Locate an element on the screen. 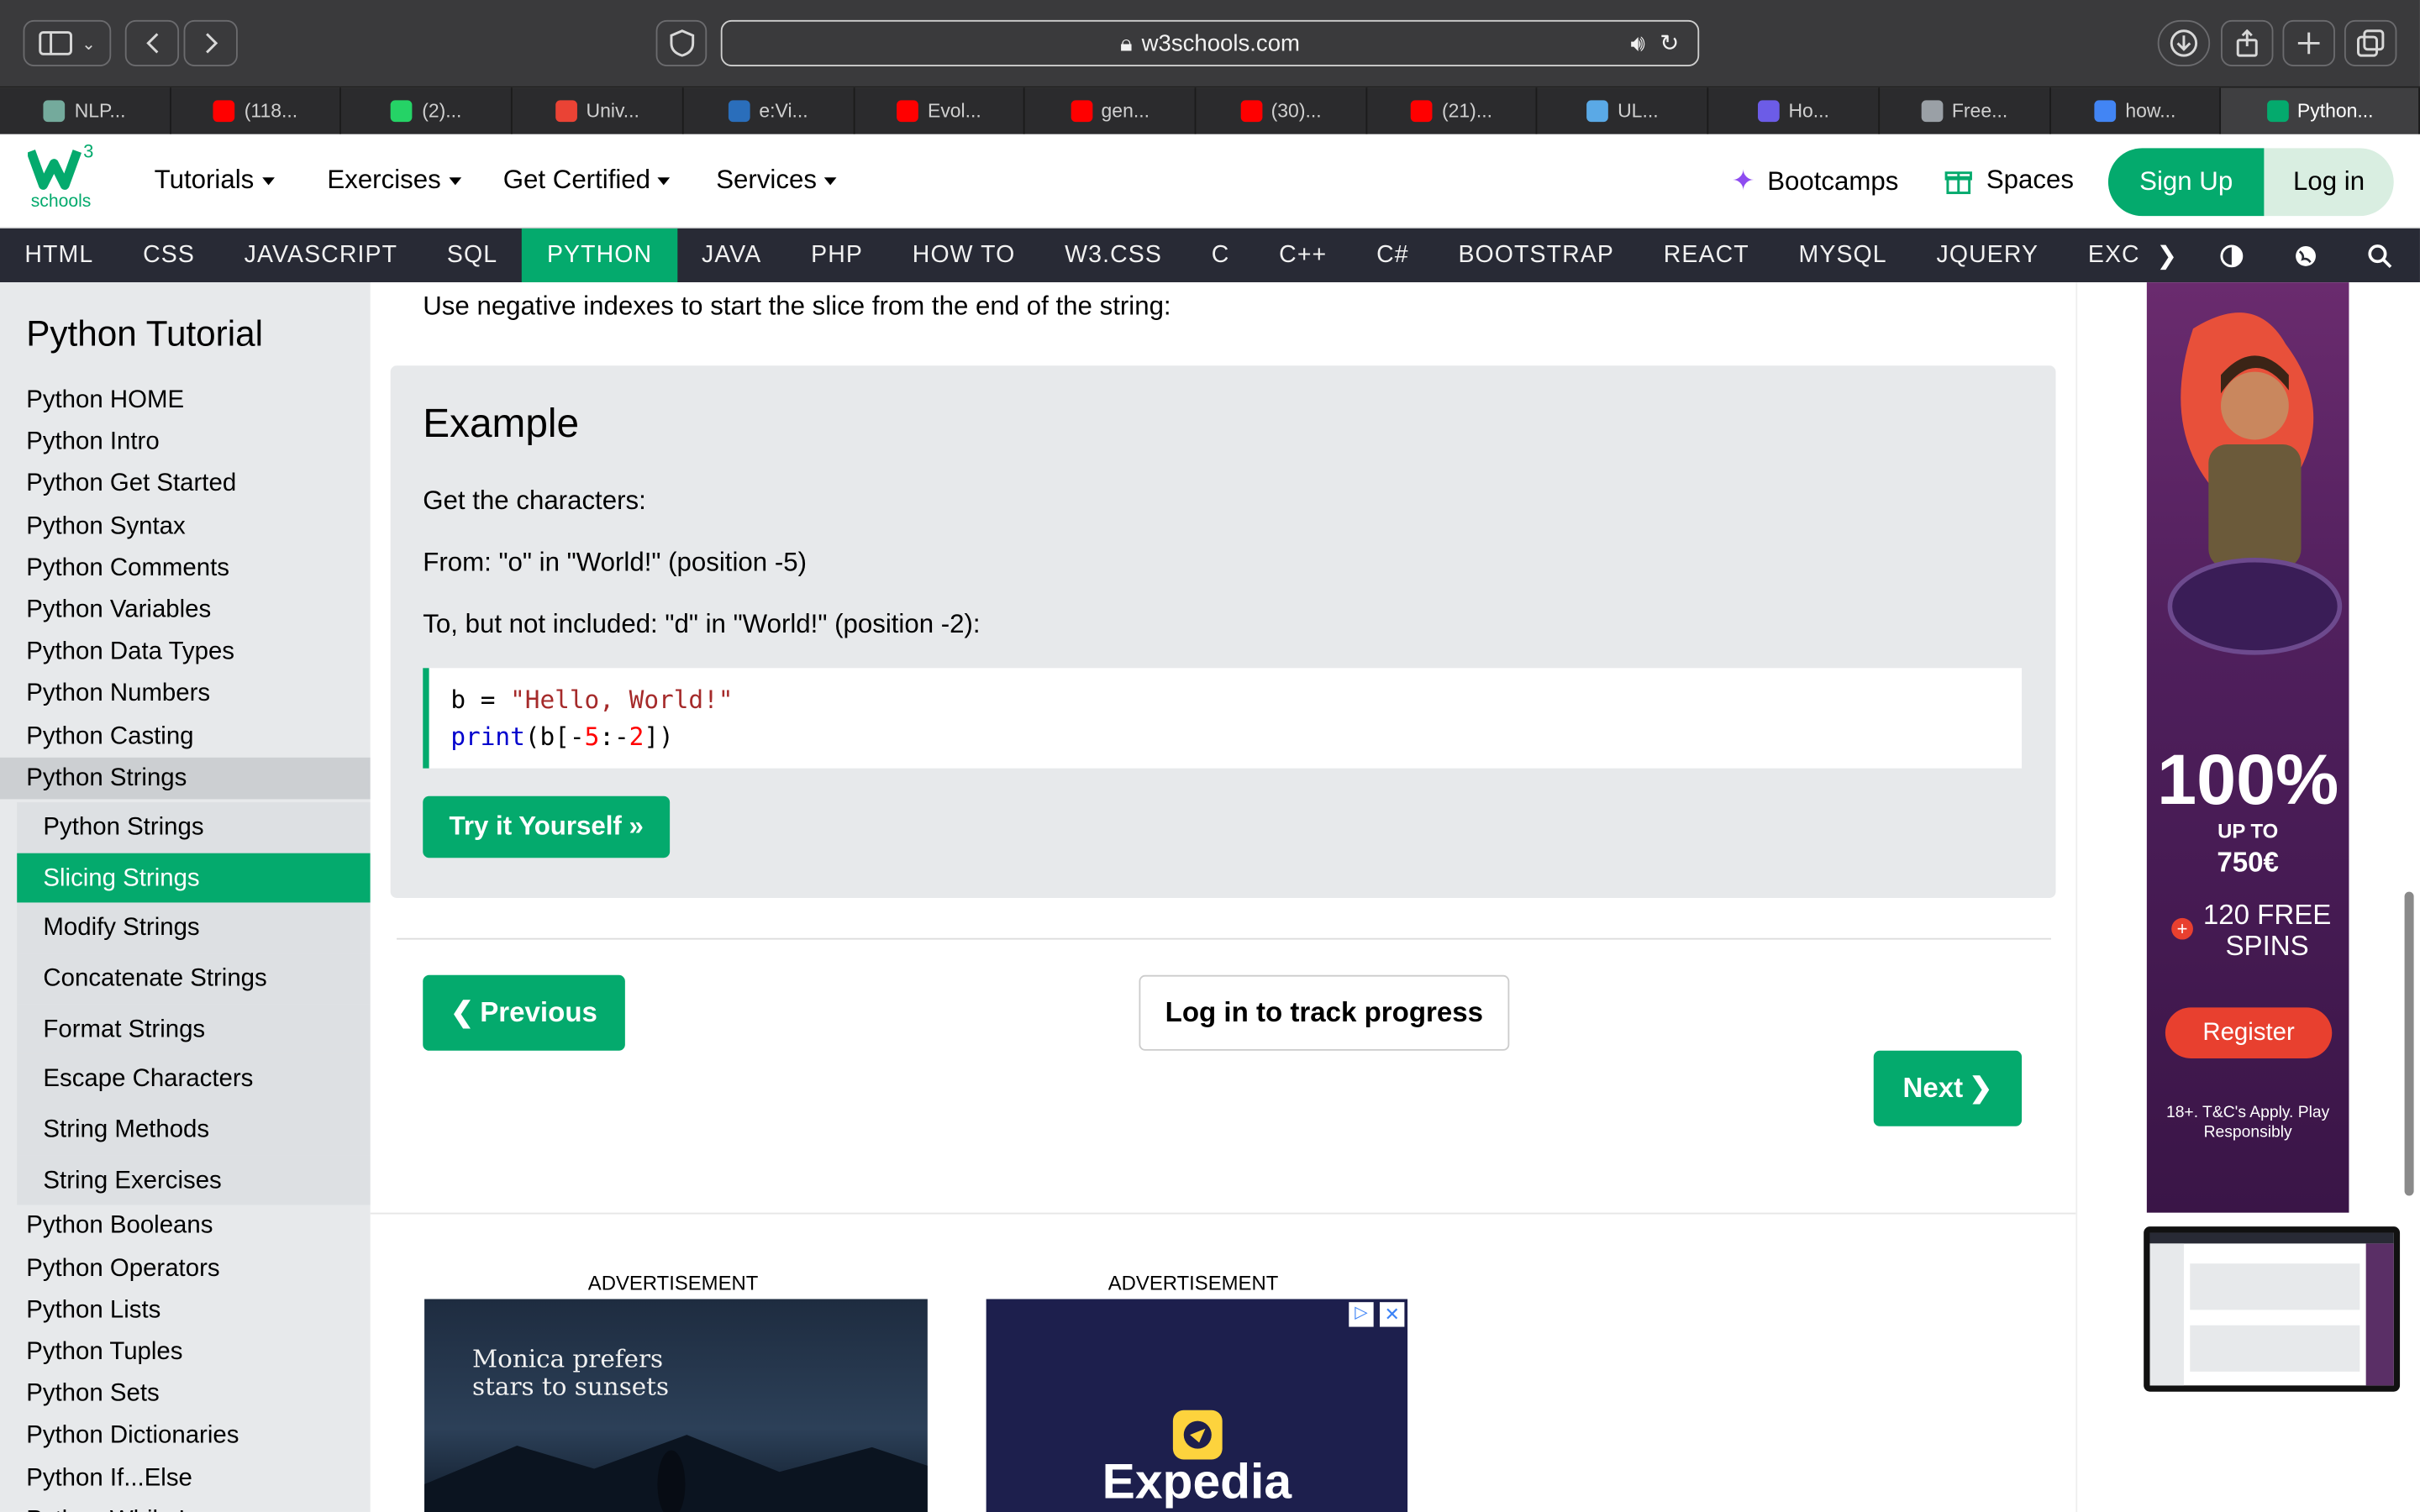 The width and height of the screenshot is (2420, 1512). search-icon is located at coordinates (2380, 255).